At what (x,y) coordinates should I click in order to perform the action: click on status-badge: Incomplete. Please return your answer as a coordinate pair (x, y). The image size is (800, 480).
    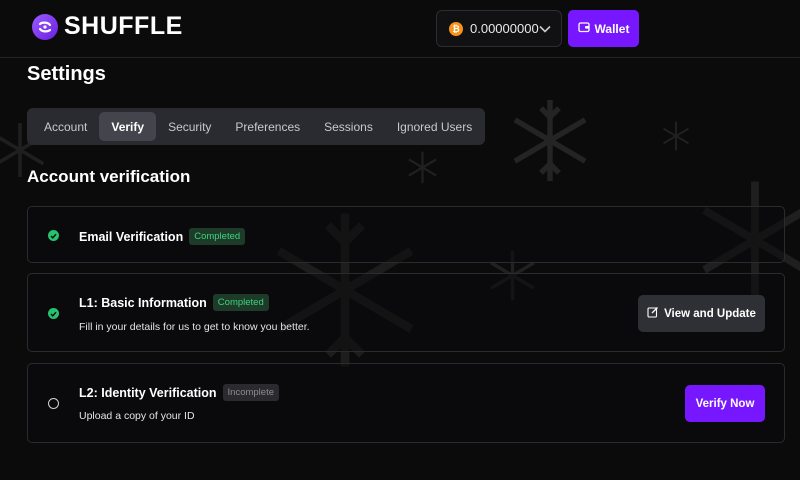
    Looking at the image, I should click on (251, 392).